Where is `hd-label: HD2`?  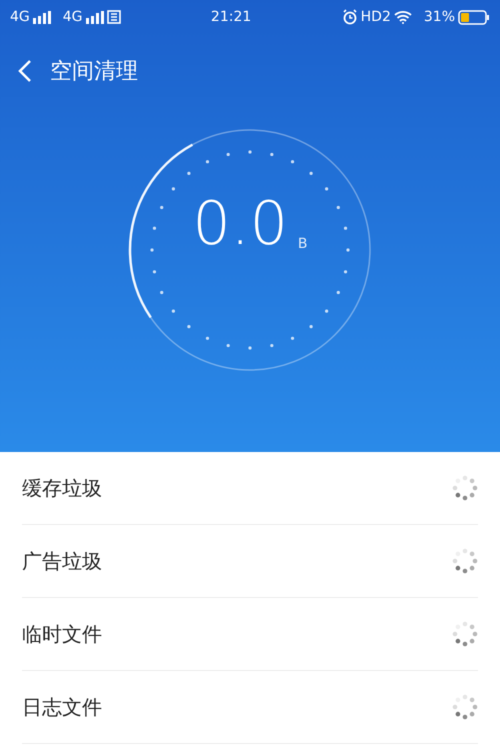
hd-label: HD2 is located at coordinates (375, 17).